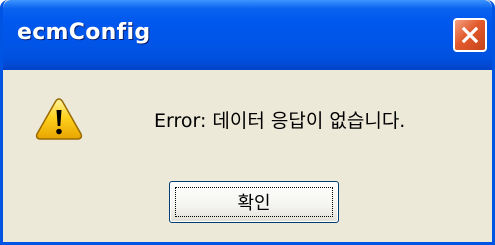  I want to click on ok-button-label: 확인, so click(254, 203).